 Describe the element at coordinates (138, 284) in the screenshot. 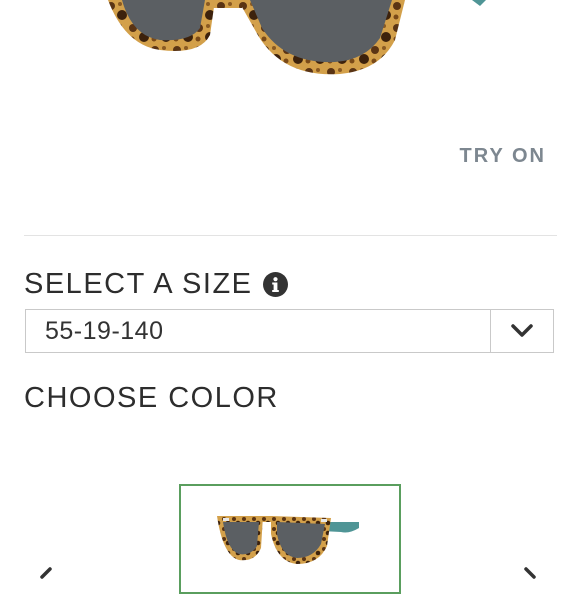

I see `size-heading-label: SELECT A SIZE` at that location.